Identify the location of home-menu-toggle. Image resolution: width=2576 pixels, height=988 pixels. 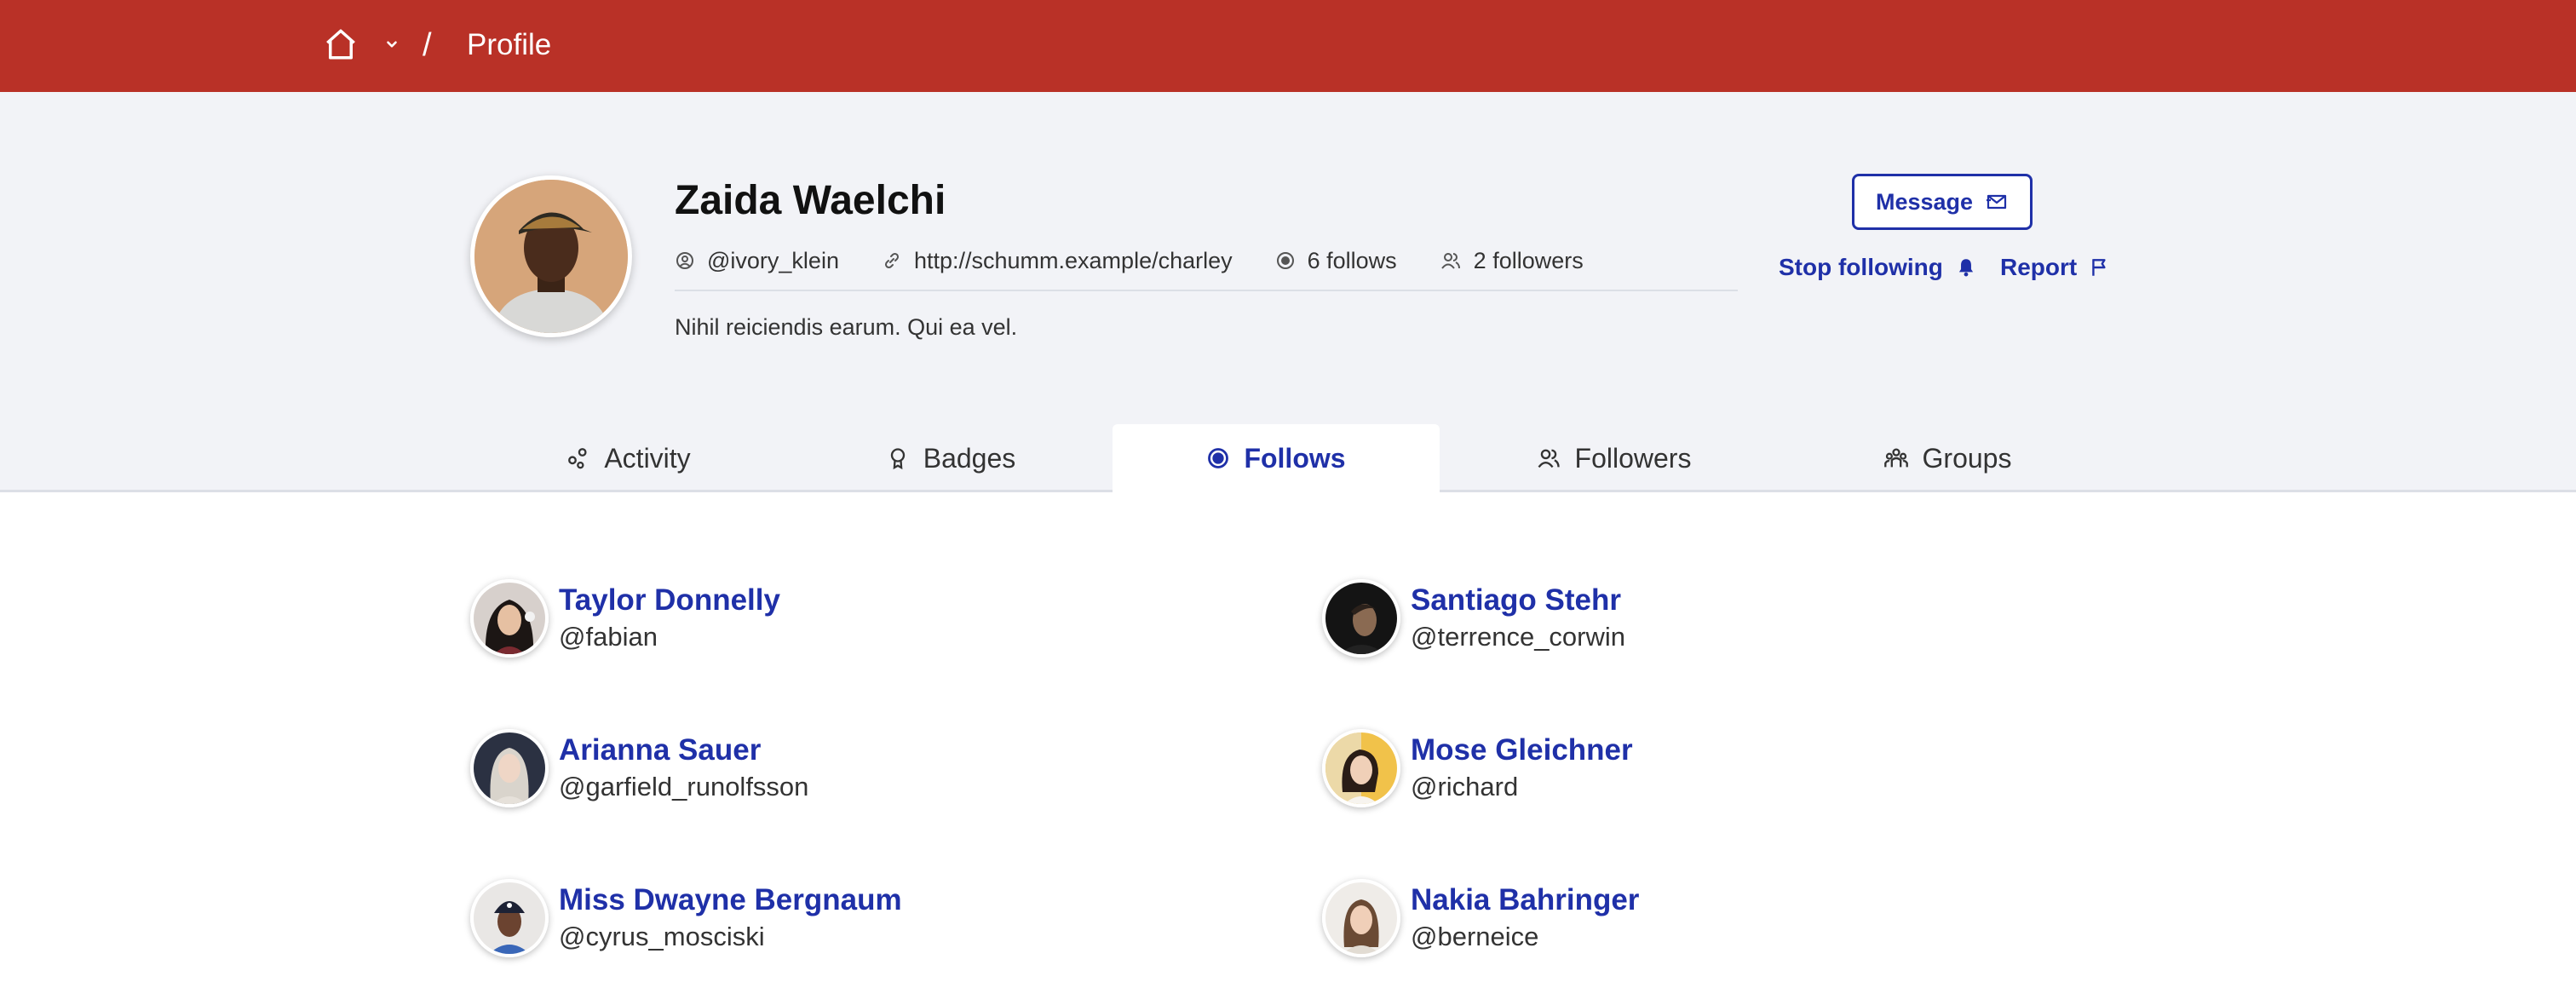
(392, 44).